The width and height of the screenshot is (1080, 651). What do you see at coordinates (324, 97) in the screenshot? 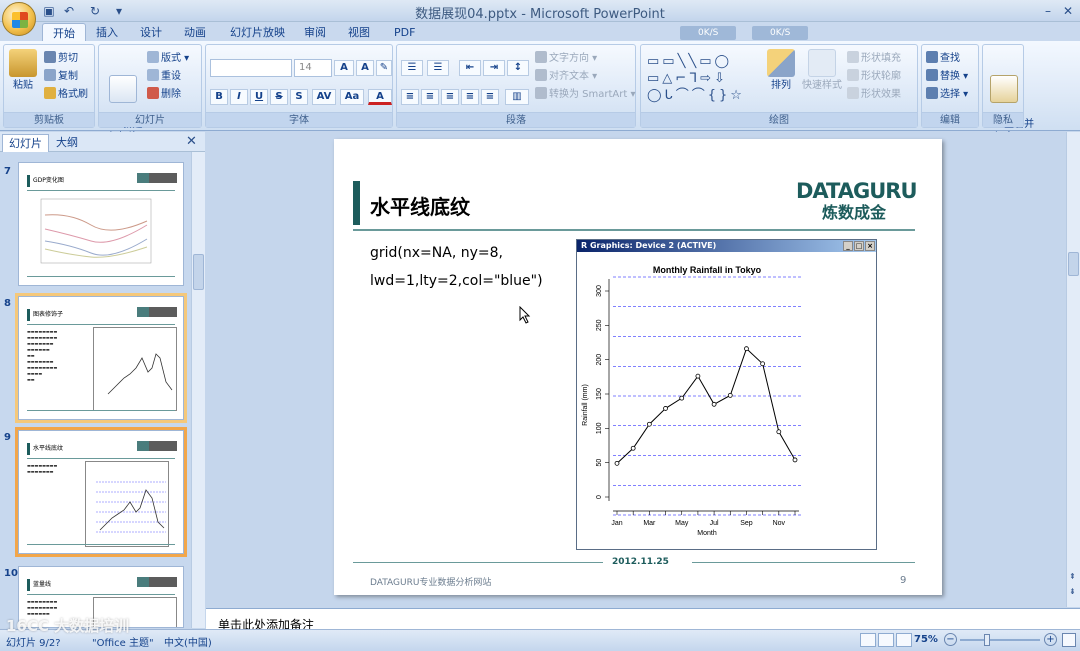
I see `char-spacing-button: AV` at bounding box center [324, 97].